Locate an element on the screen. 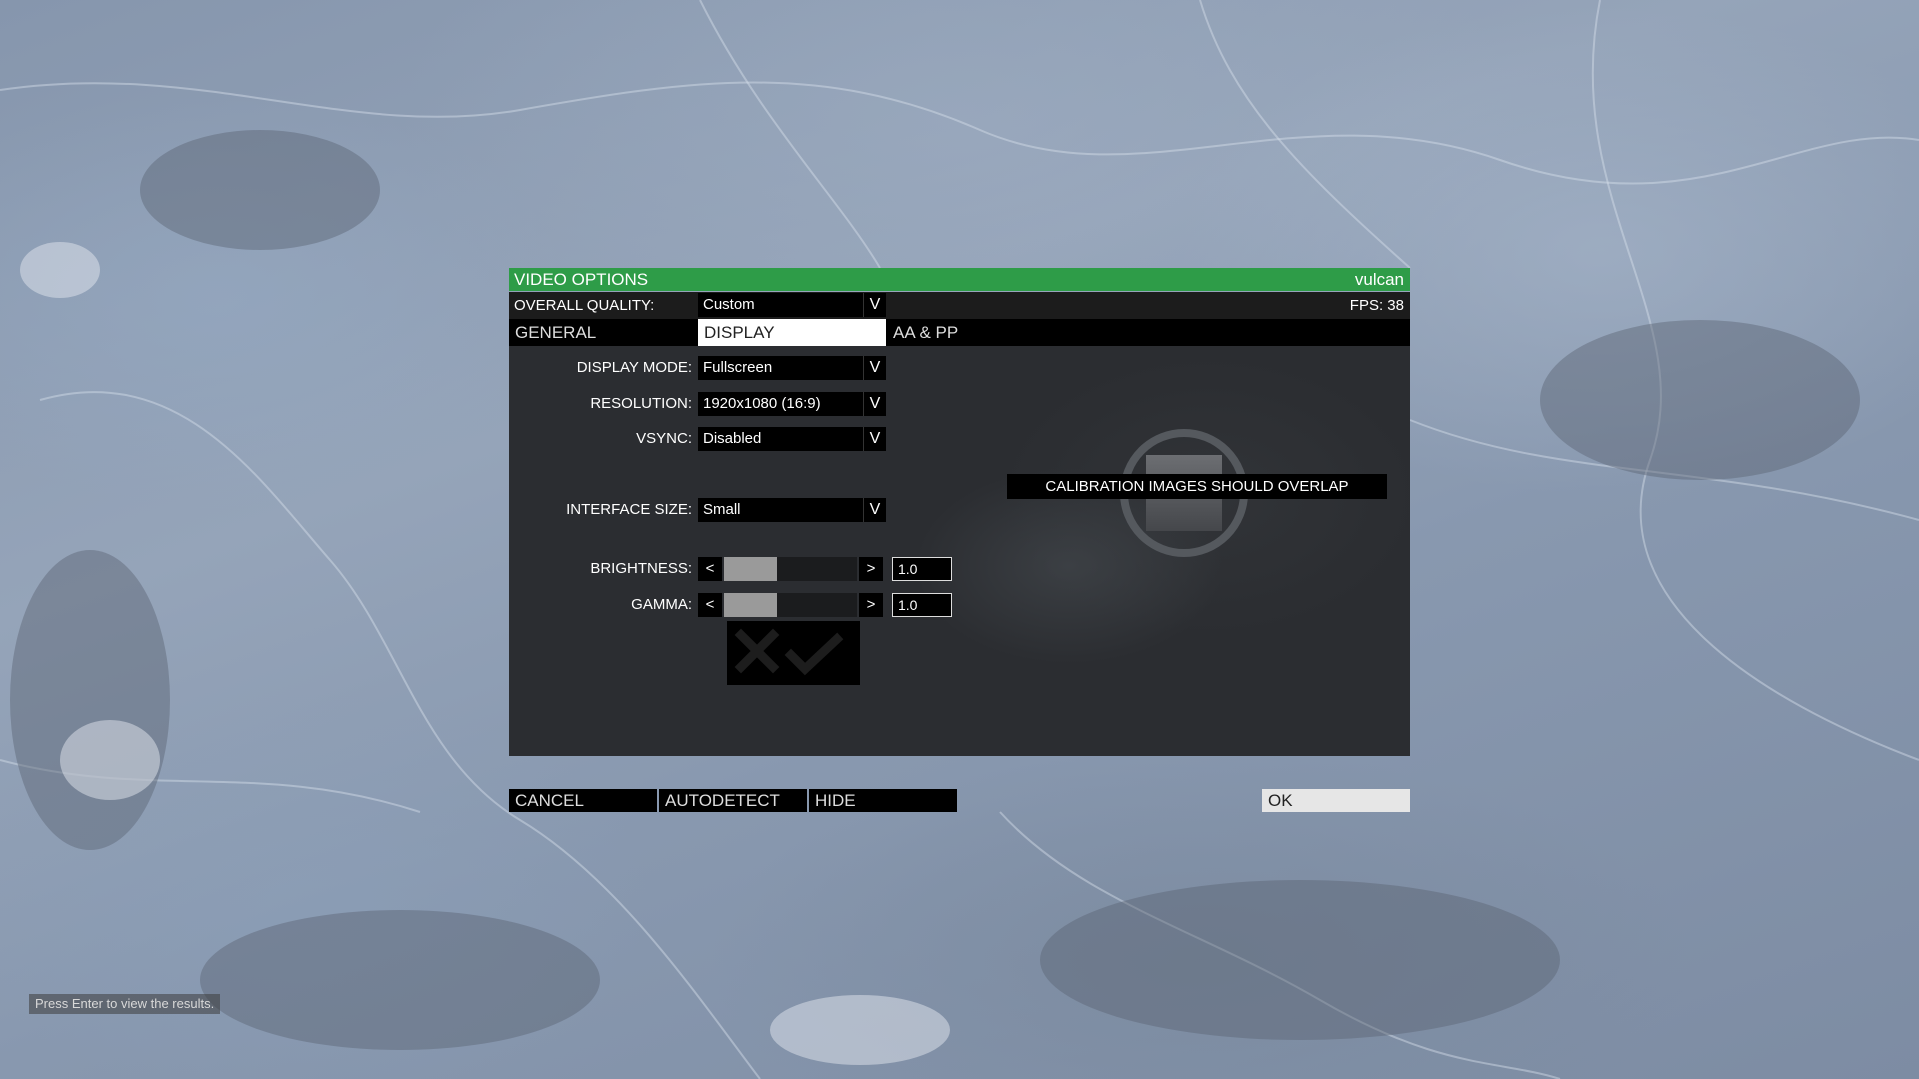 The image size is (1919, 1079). gamma-calibration-box is located at coordinates (793, 653).